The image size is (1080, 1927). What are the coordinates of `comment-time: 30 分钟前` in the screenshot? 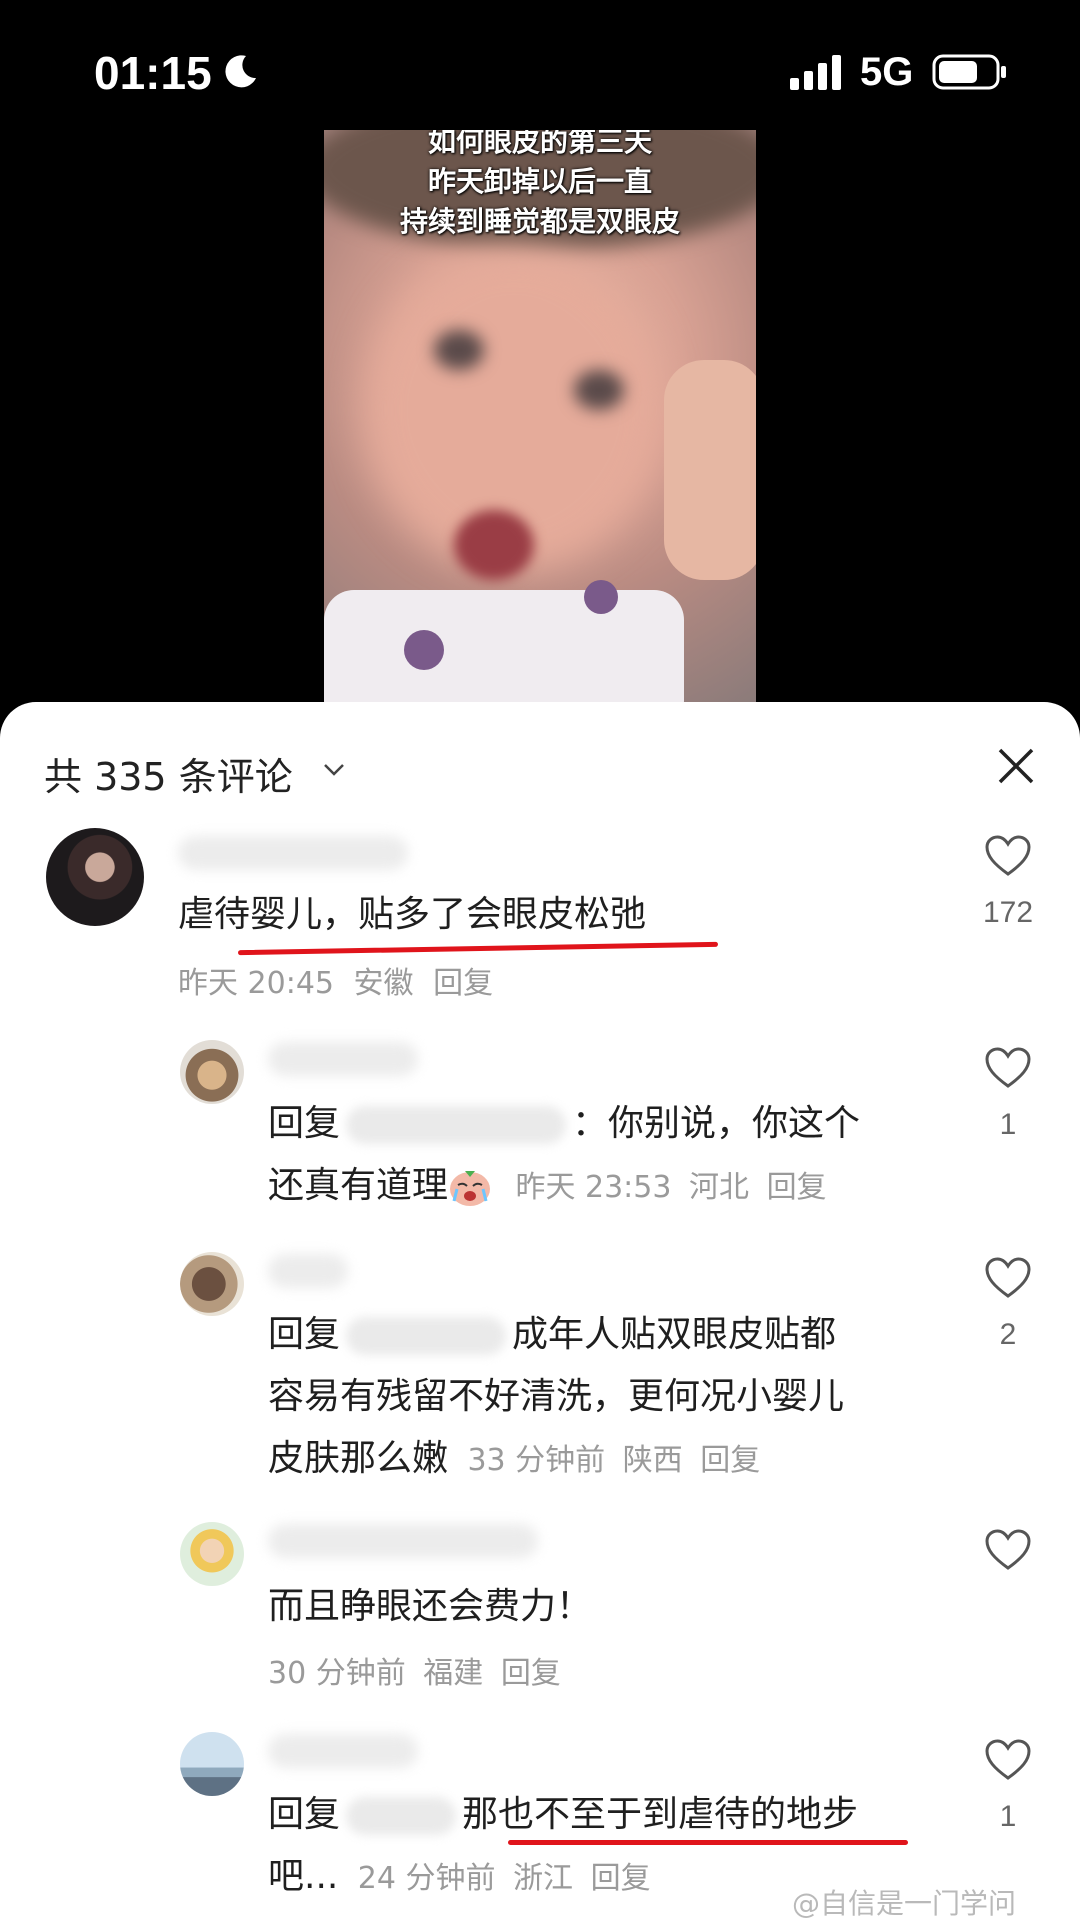 It's located at (337, 1673).